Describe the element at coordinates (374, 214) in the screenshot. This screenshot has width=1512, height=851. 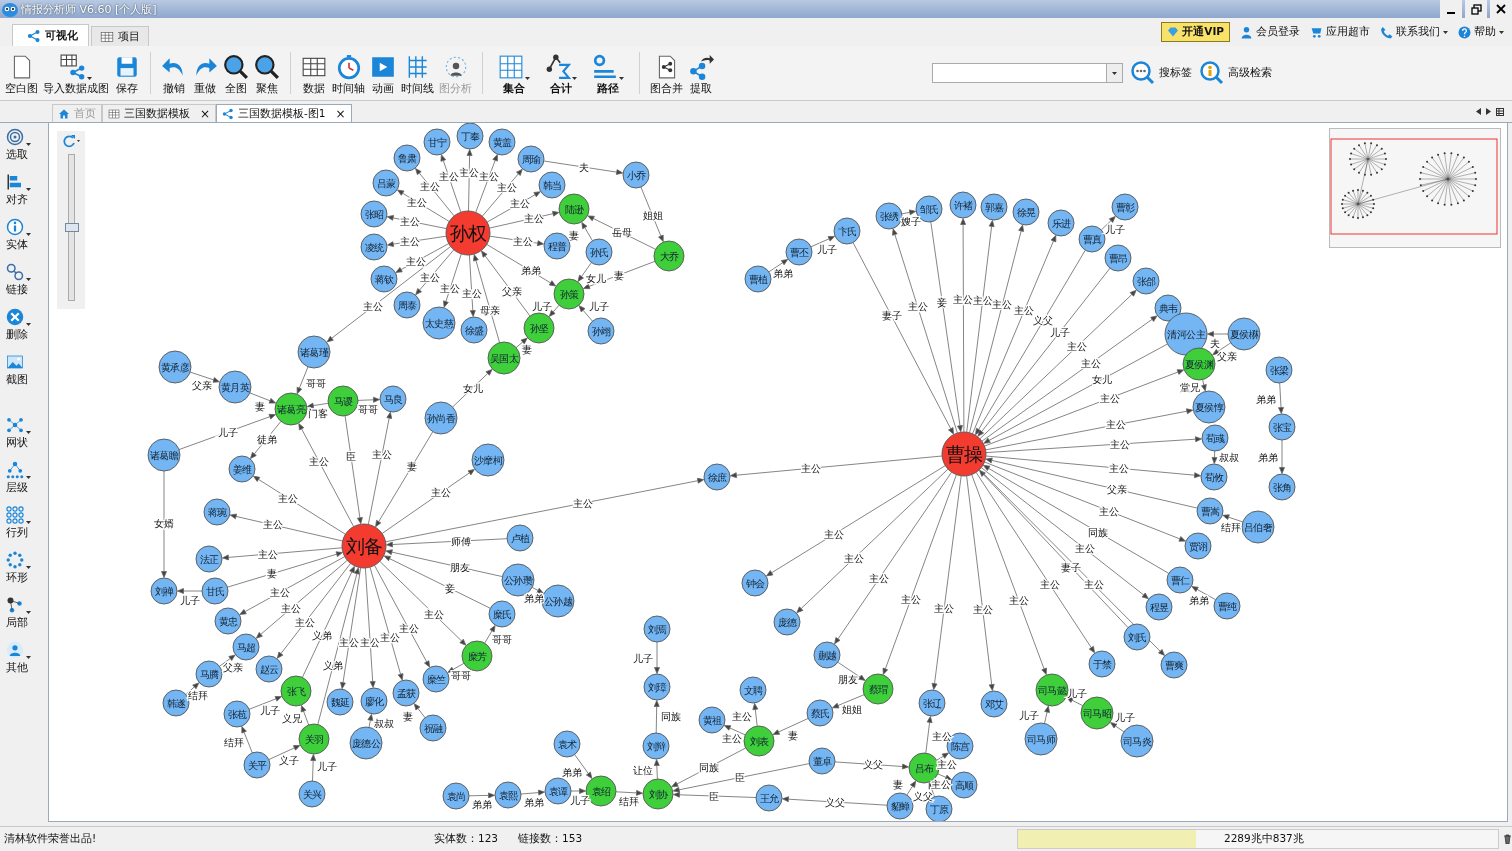
I see `person-node: 张昭` at that location.